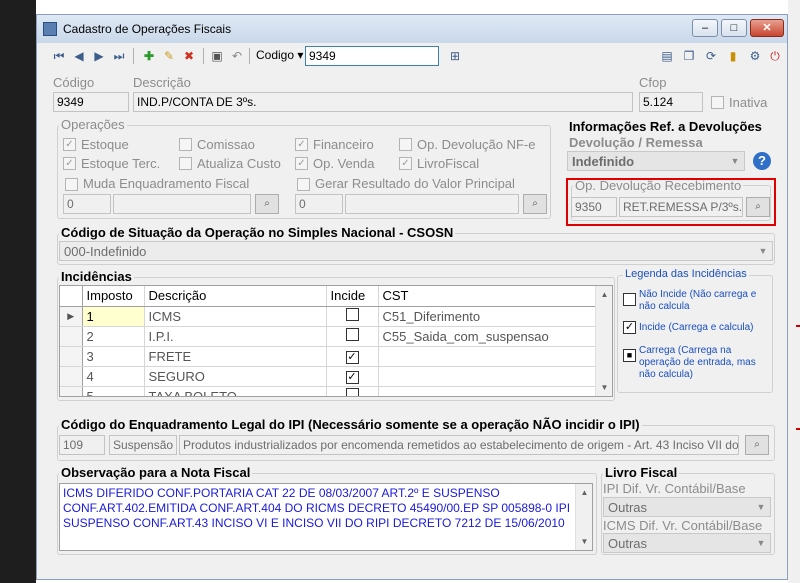 The height and width of the screenshot is (583, 800). I want to click on new-icon: ✚, so click(149, 56).